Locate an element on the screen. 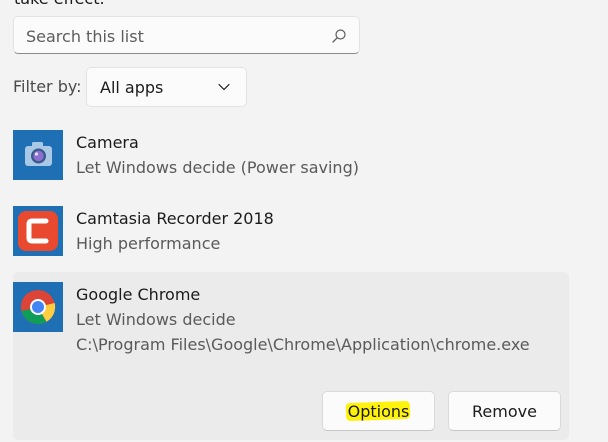  app-item-camtasia: Camtasia Recorder 2018 High performance is located at coordinates (291, 232).